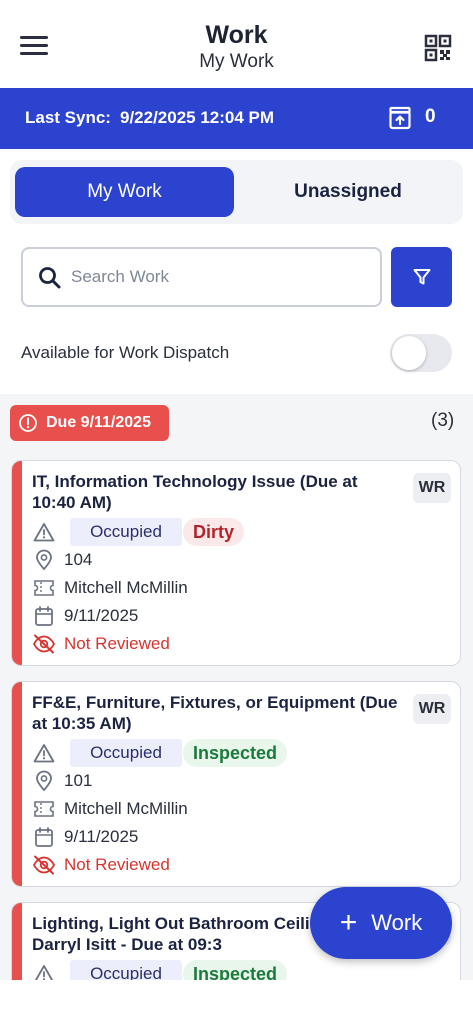 The width and height of the screenshot is (473, 1024). I want to click on room-number: 104, so click(78, 559).